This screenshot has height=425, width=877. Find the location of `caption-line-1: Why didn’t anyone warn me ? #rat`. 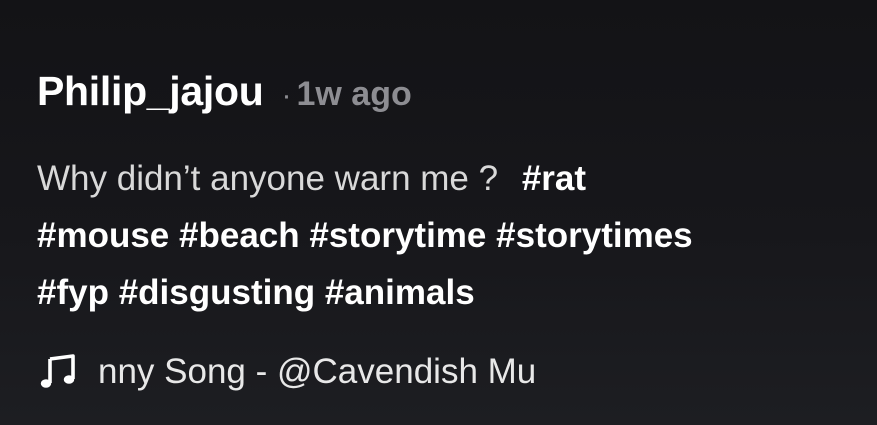

caption-line-1: Why didn’t anyone warn me ? #rat is located at coordinates (447, 178).